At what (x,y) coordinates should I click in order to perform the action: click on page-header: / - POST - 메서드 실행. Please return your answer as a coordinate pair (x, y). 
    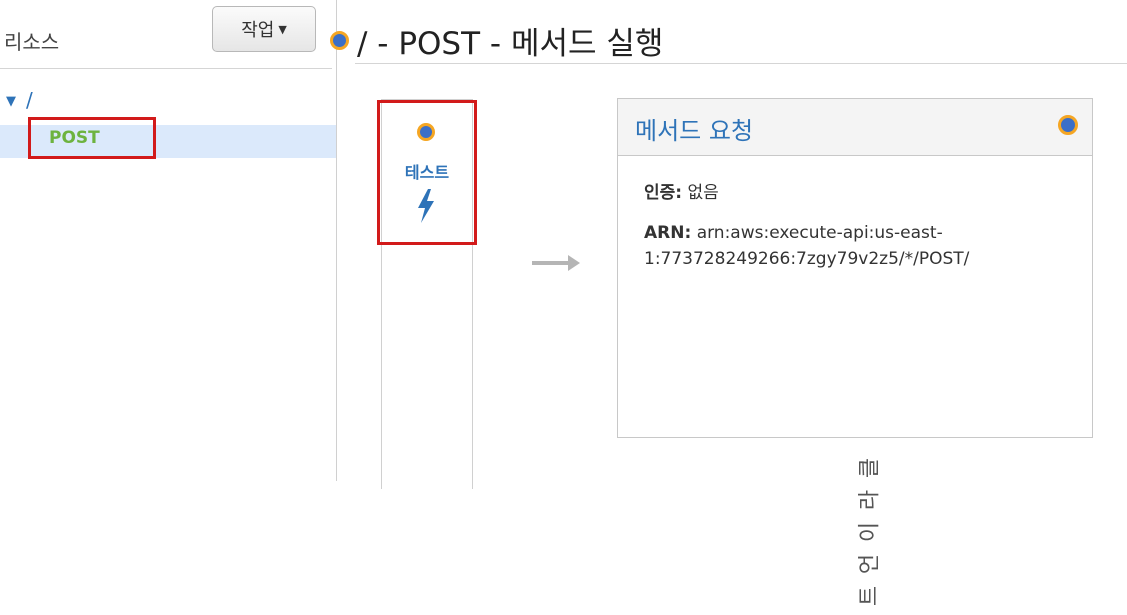
    Looking at the image, I should click on (496, 40).